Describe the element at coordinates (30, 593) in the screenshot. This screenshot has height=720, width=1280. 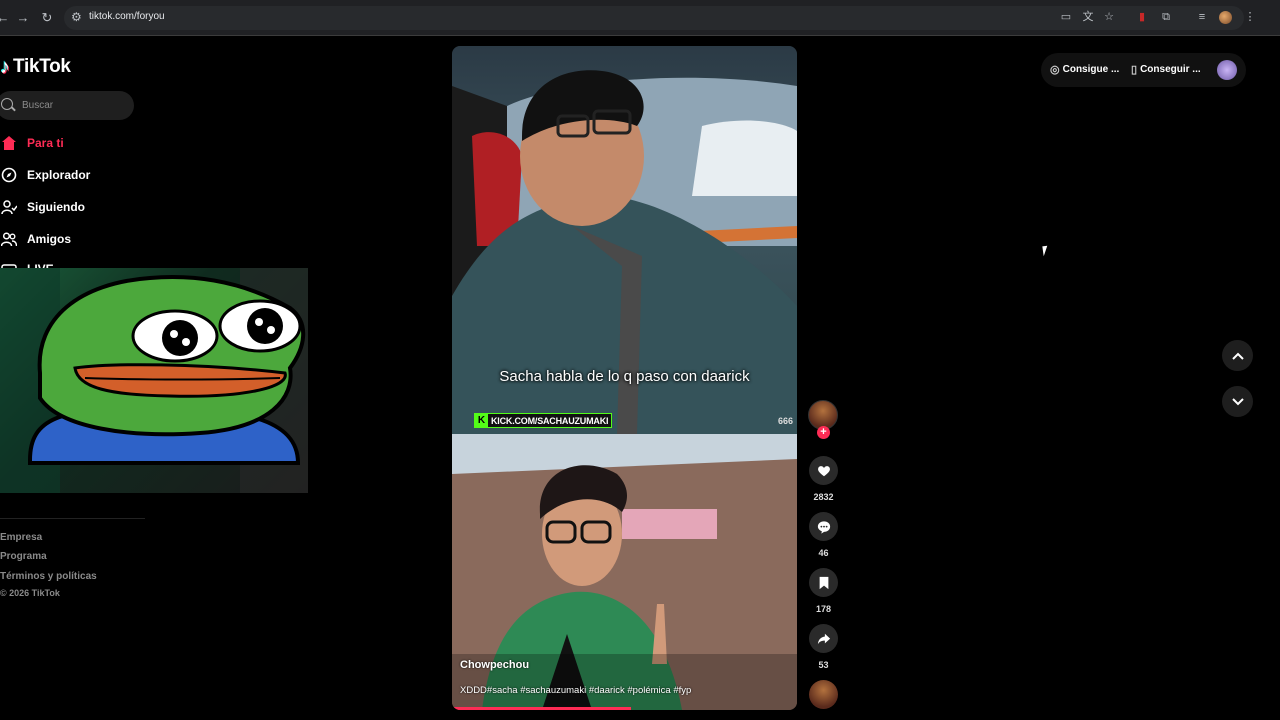
I see `copyright: © 2026 TikTok` at that location.